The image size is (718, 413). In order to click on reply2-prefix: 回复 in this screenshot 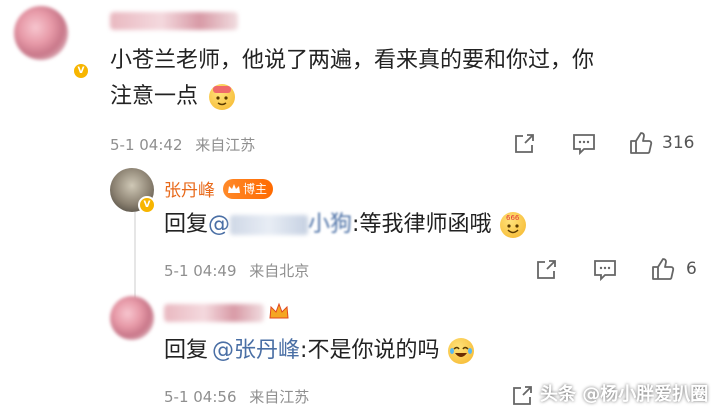, I will do `click(186, 350)`.